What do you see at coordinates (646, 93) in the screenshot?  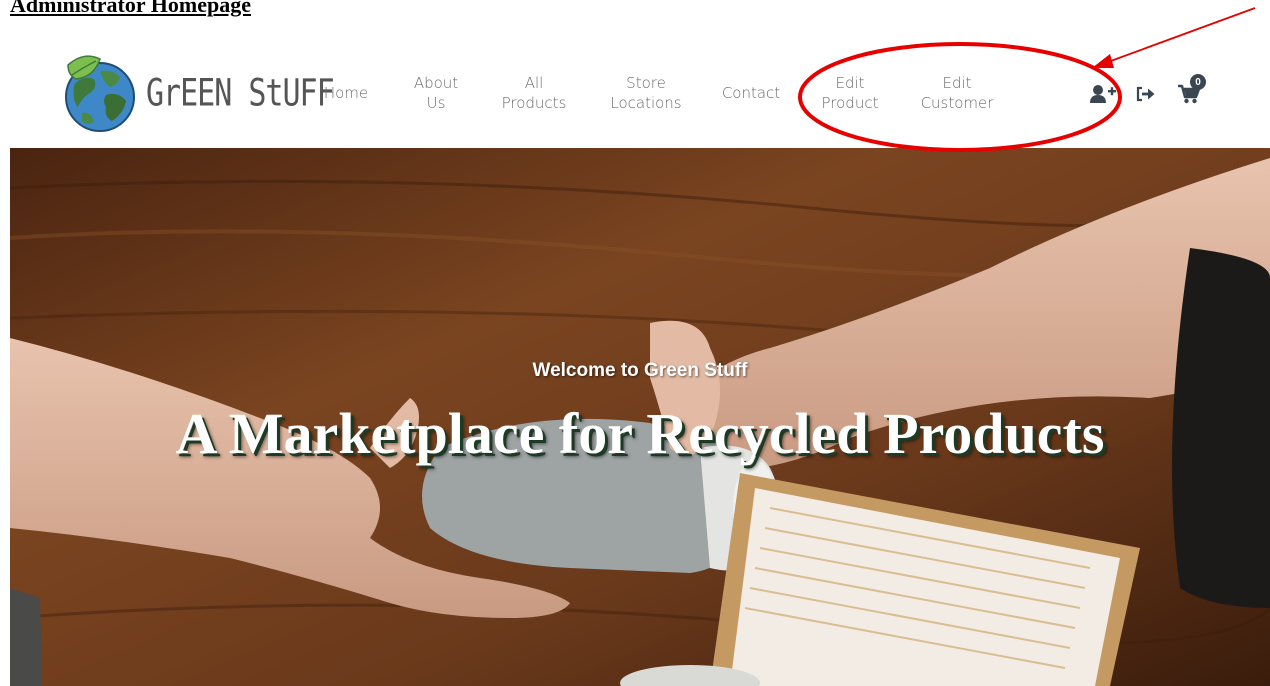 I see `nav-store-locations: Store Locations` at bounding box center [646, 93].